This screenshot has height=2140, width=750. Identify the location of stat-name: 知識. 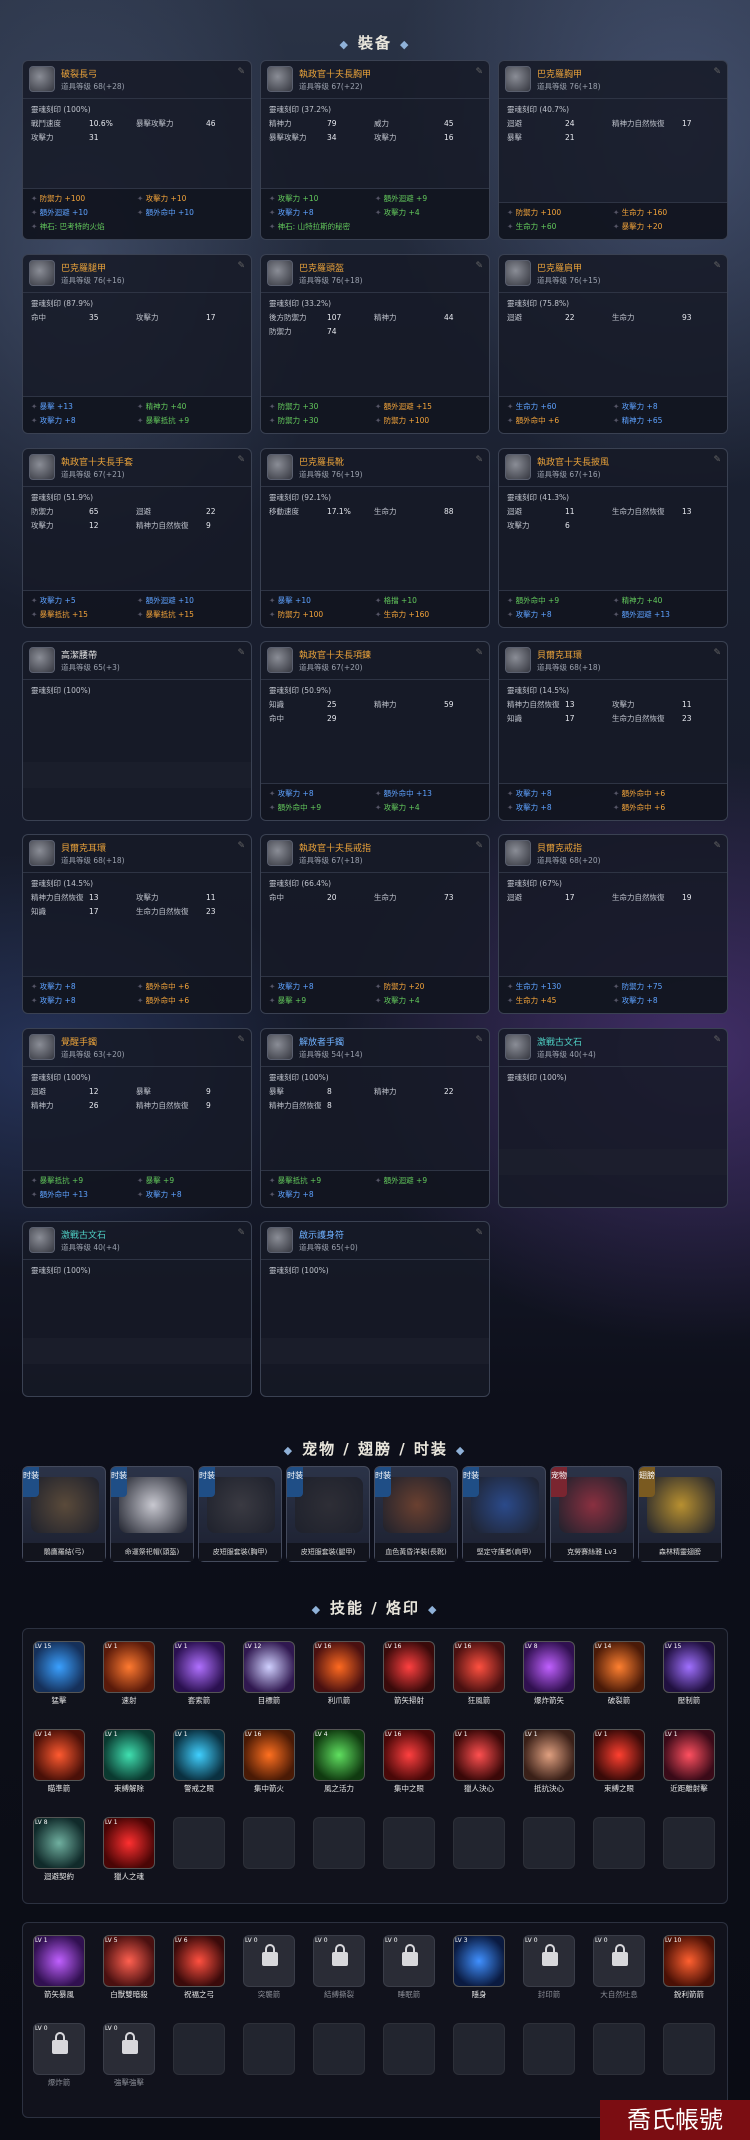
(276, 704).